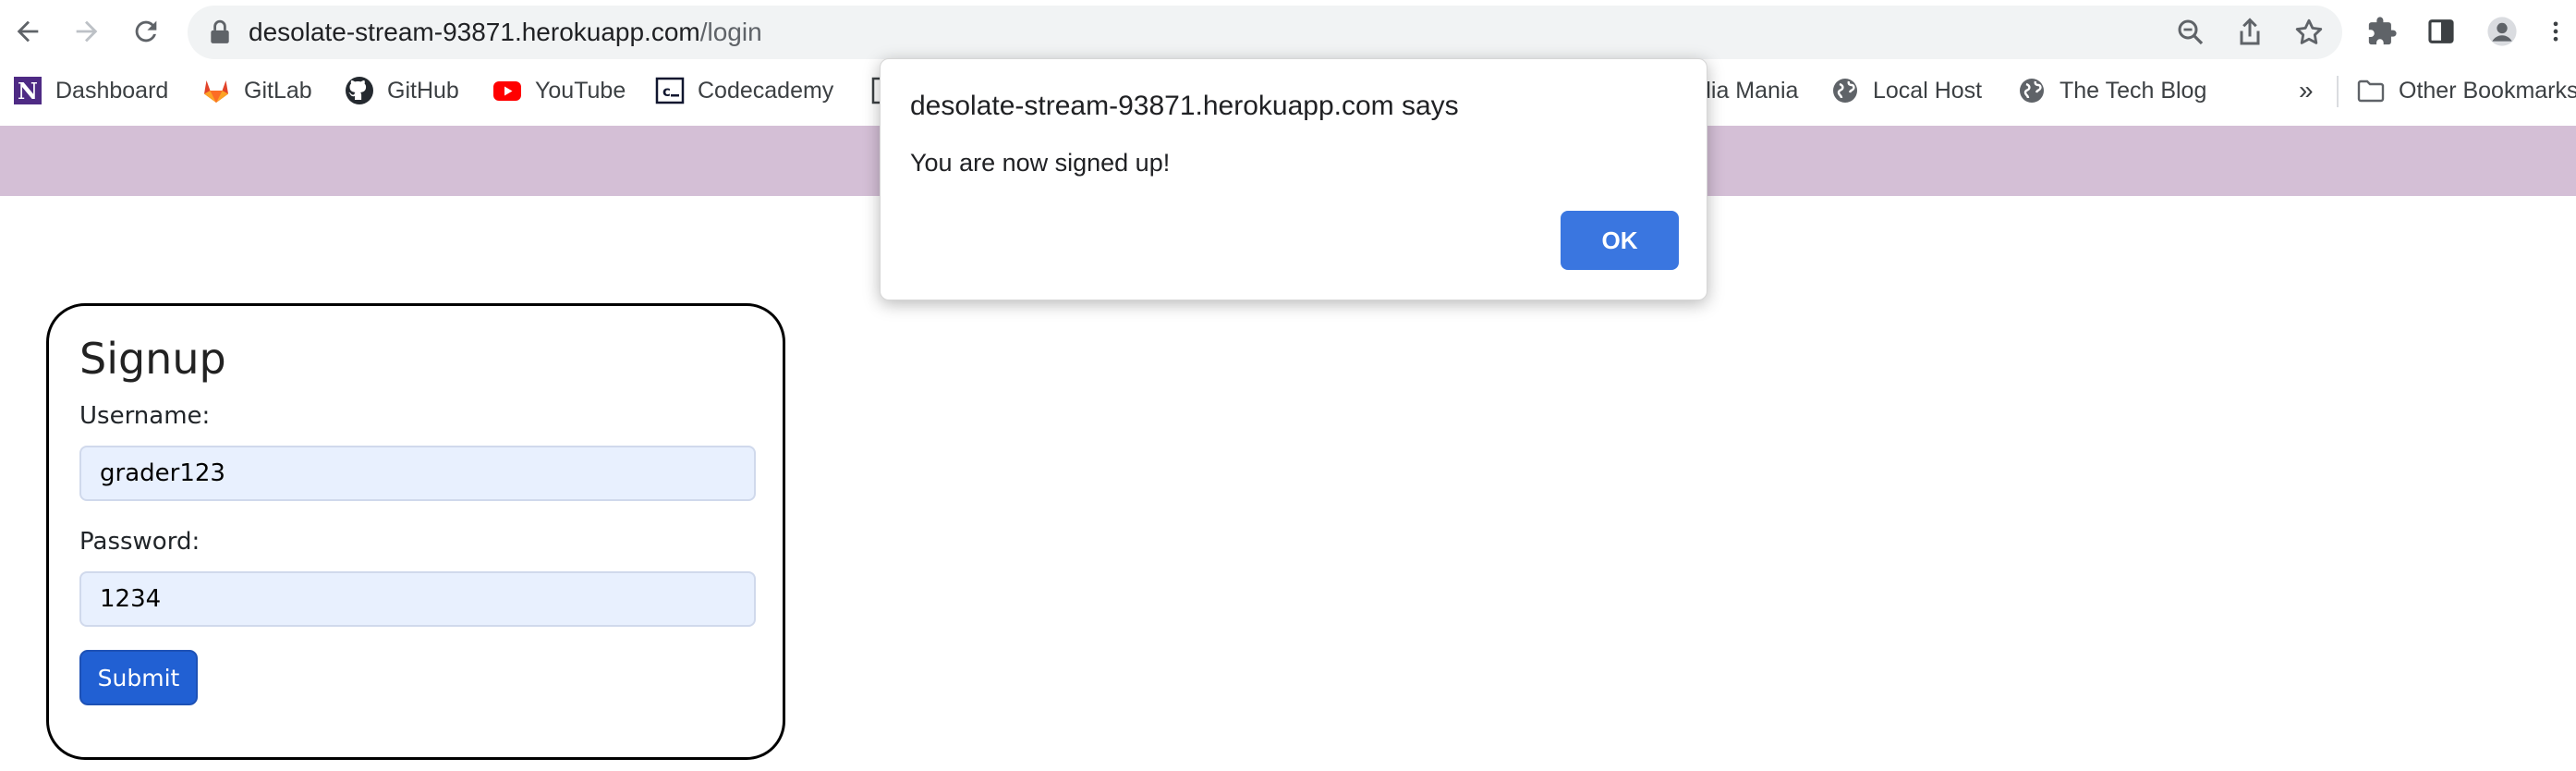  I want to click on profile-icon, so click(2502, 31).